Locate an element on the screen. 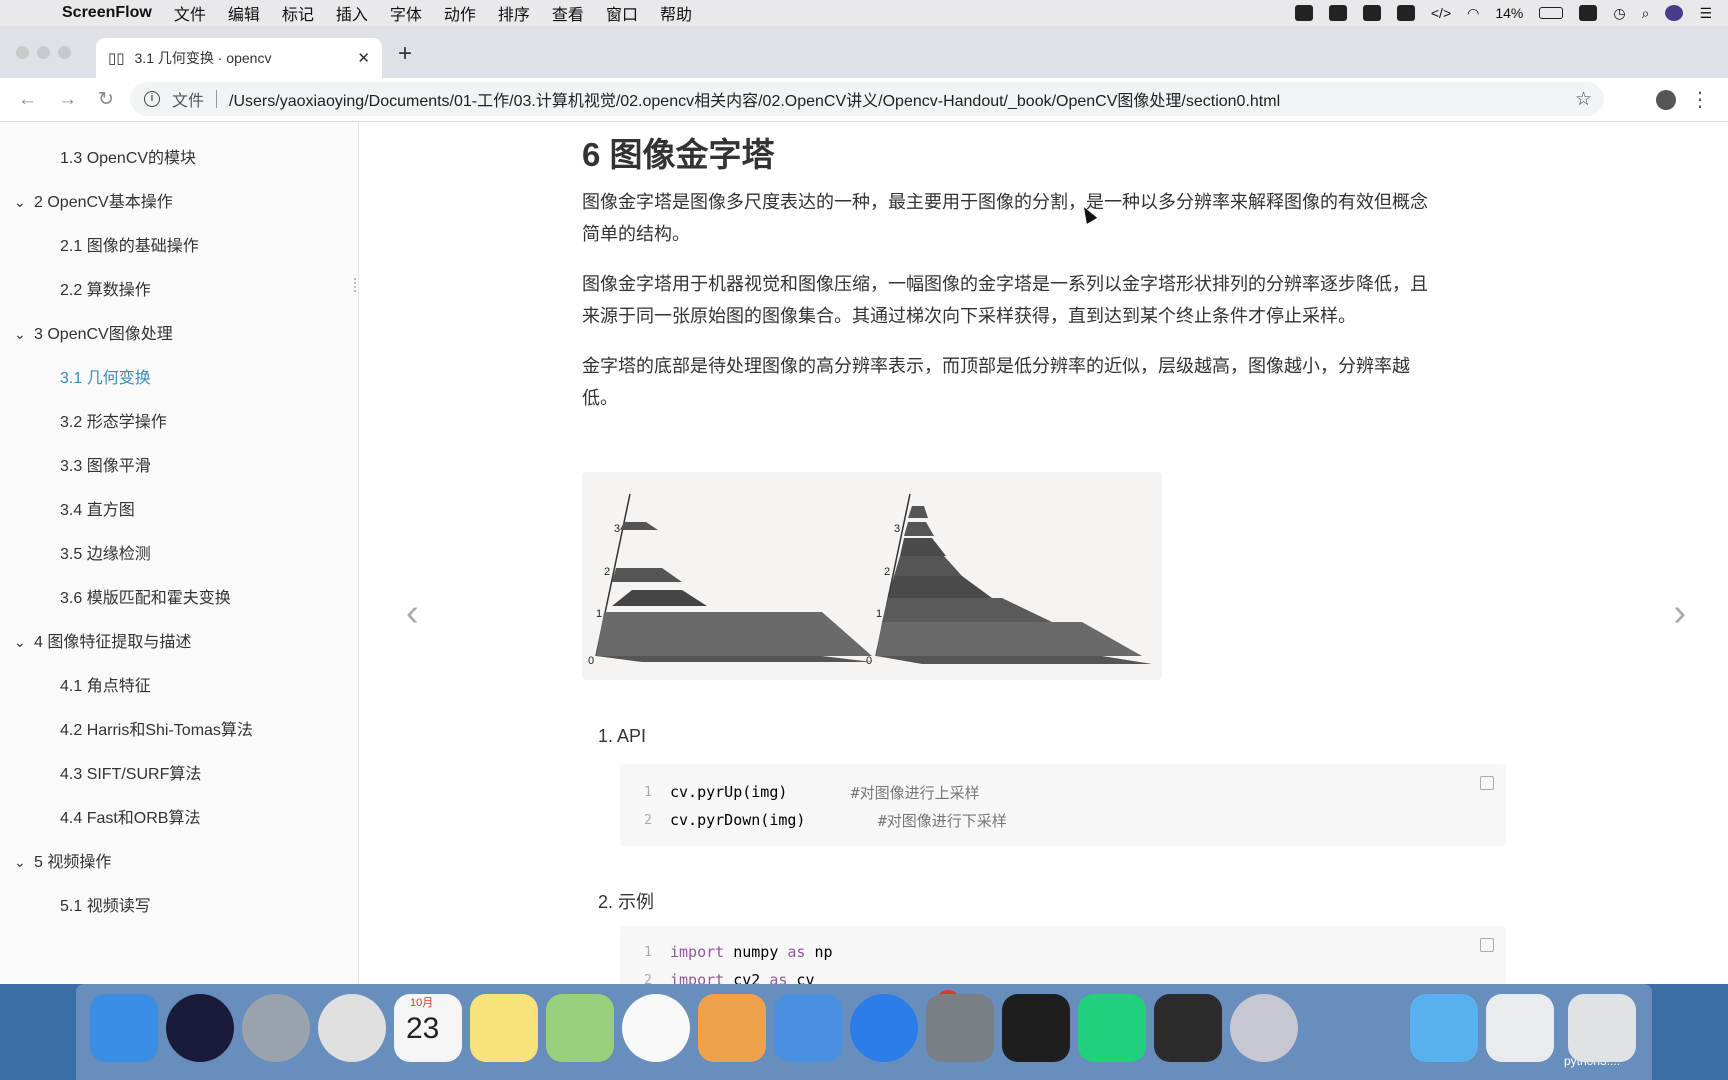 This screenshot has width=1728, height=1080. sidebar-chapter: ⌄ 4 图像特征提取与描述 is located at coordinates (102, 640).